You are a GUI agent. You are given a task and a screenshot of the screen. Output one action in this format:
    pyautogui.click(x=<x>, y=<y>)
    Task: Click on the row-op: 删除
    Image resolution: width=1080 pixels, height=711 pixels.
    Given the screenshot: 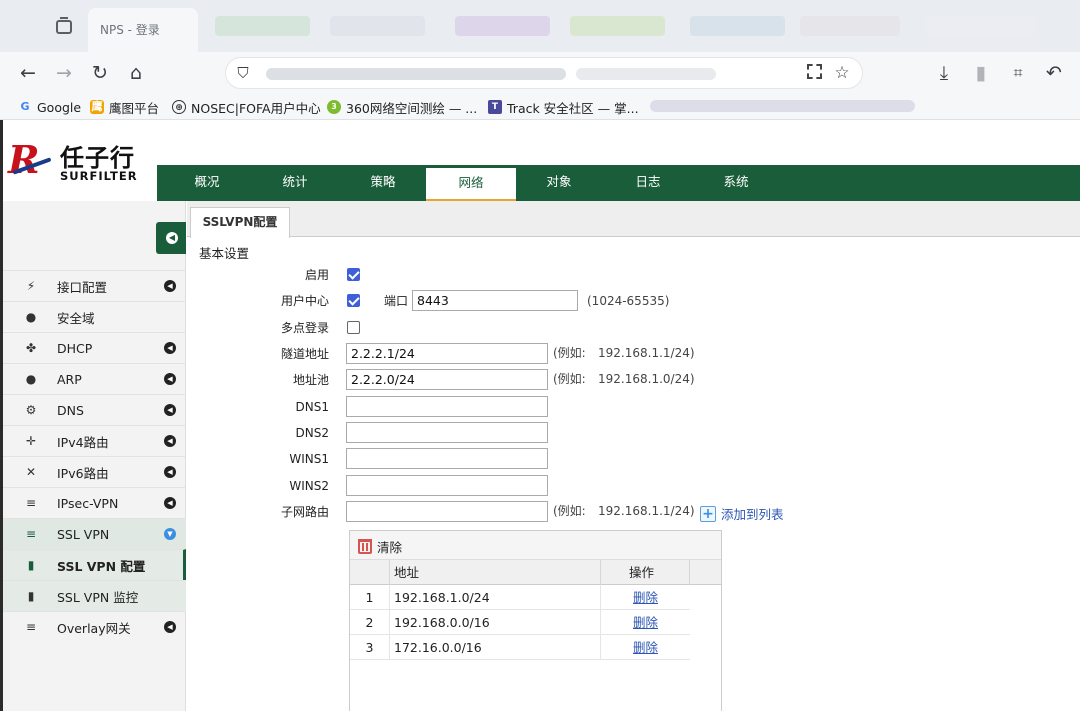 What is the action you would take?
    pyautogui.click(x=645, y=597)
    